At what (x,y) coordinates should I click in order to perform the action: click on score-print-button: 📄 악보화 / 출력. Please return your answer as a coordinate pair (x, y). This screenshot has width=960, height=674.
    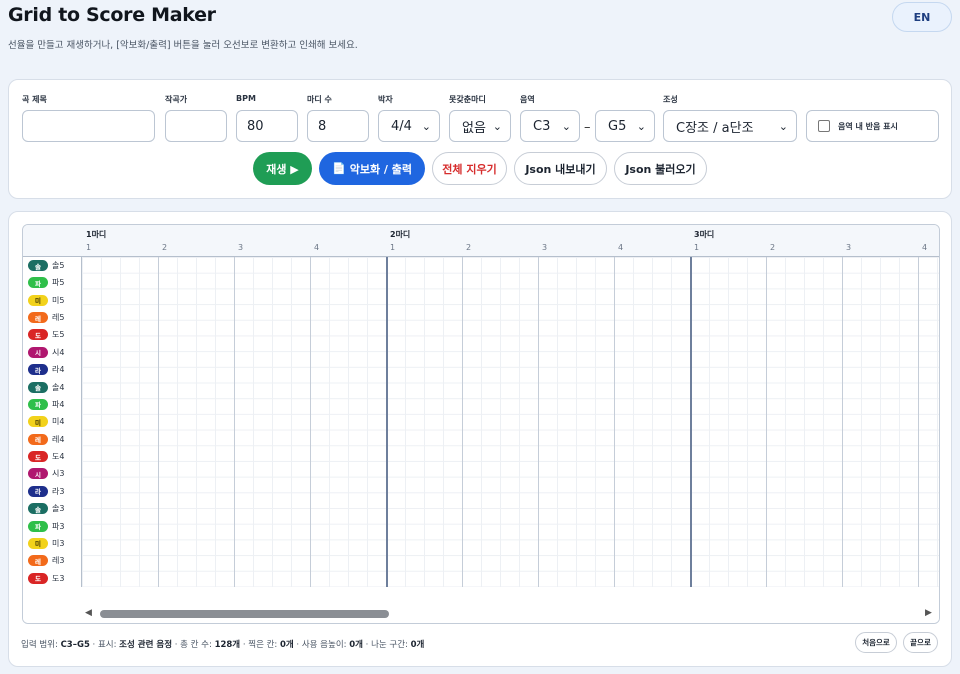
    Looking at the image, I should click on (372, 168).